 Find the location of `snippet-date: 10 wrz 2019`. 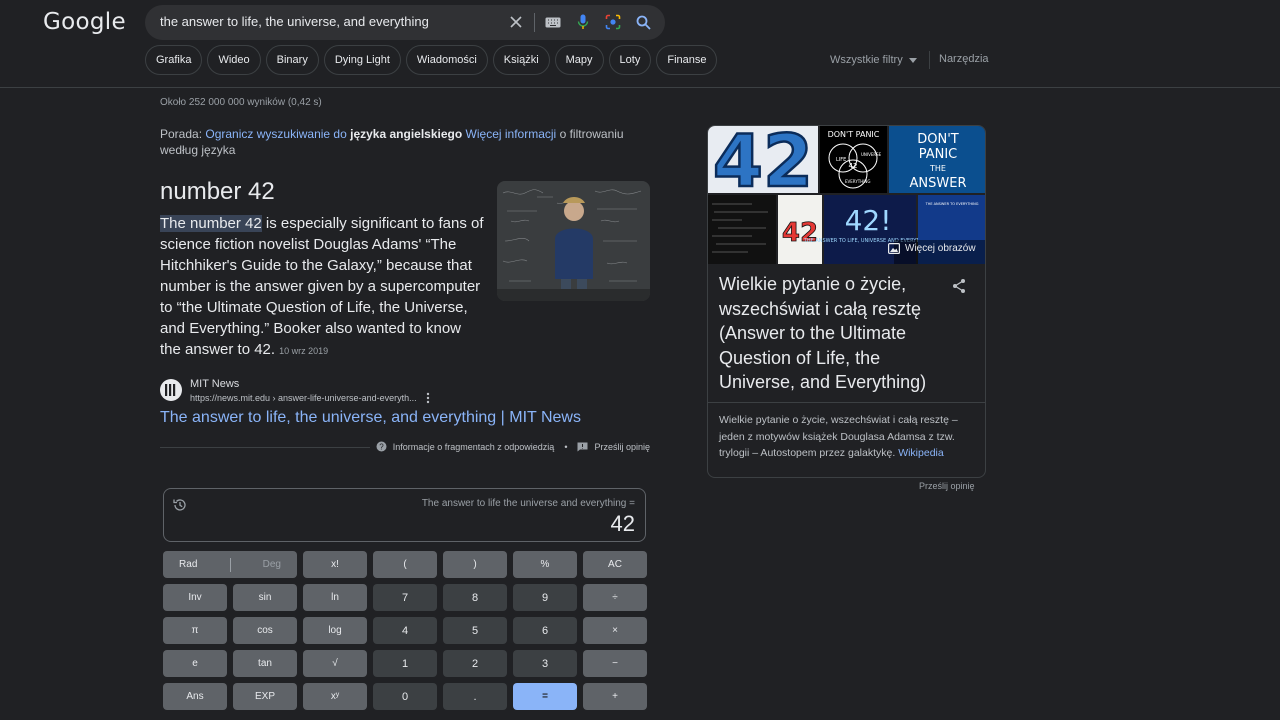

snippet-date: 10 wrz 2019 is located at coordinates (304, 351).